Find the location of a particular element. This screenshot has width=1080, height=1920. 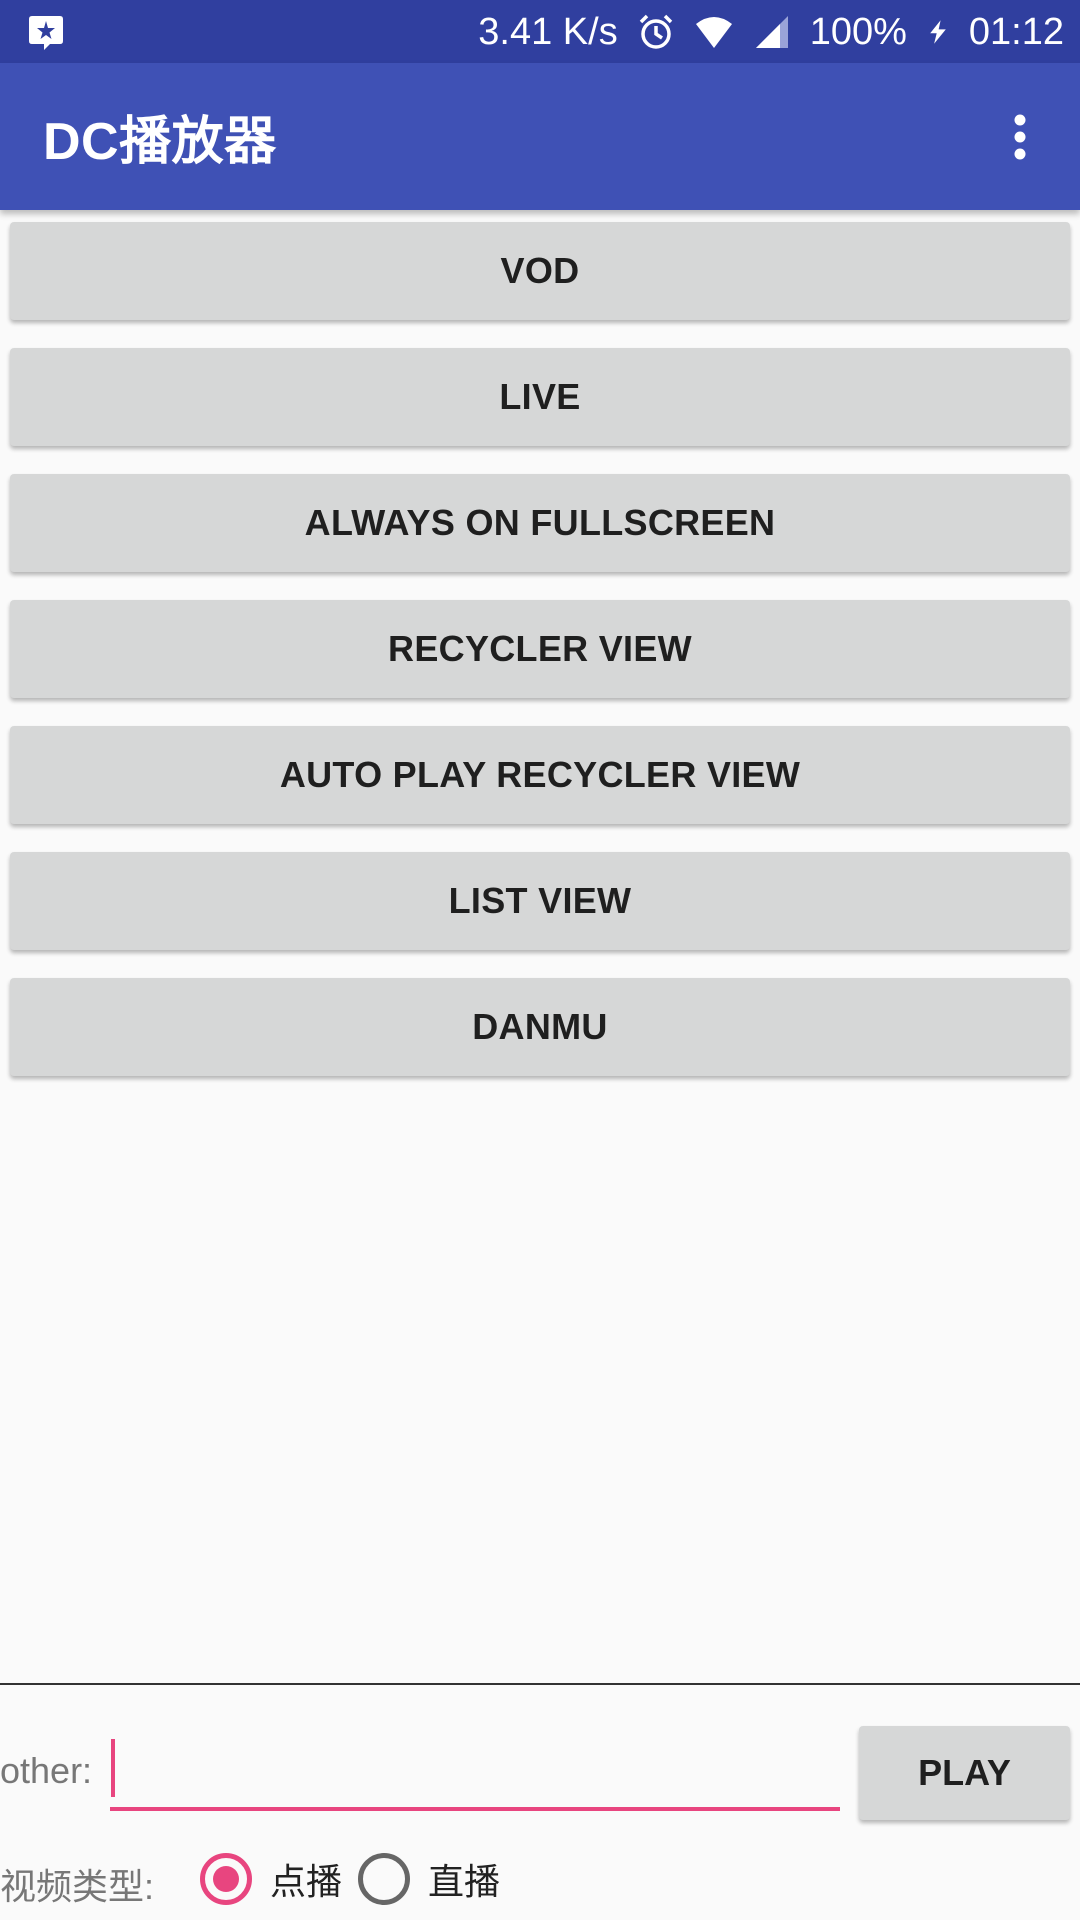

status-bar: 3.41 K/s 100% 01:12 is located at coordinates (540, 31).